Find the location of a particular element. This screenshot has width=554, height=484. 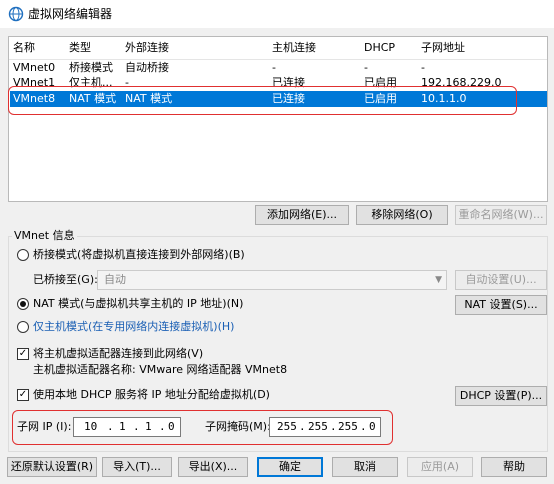

column-header-dhcp: DHCP is located at coordinates (379, 48).